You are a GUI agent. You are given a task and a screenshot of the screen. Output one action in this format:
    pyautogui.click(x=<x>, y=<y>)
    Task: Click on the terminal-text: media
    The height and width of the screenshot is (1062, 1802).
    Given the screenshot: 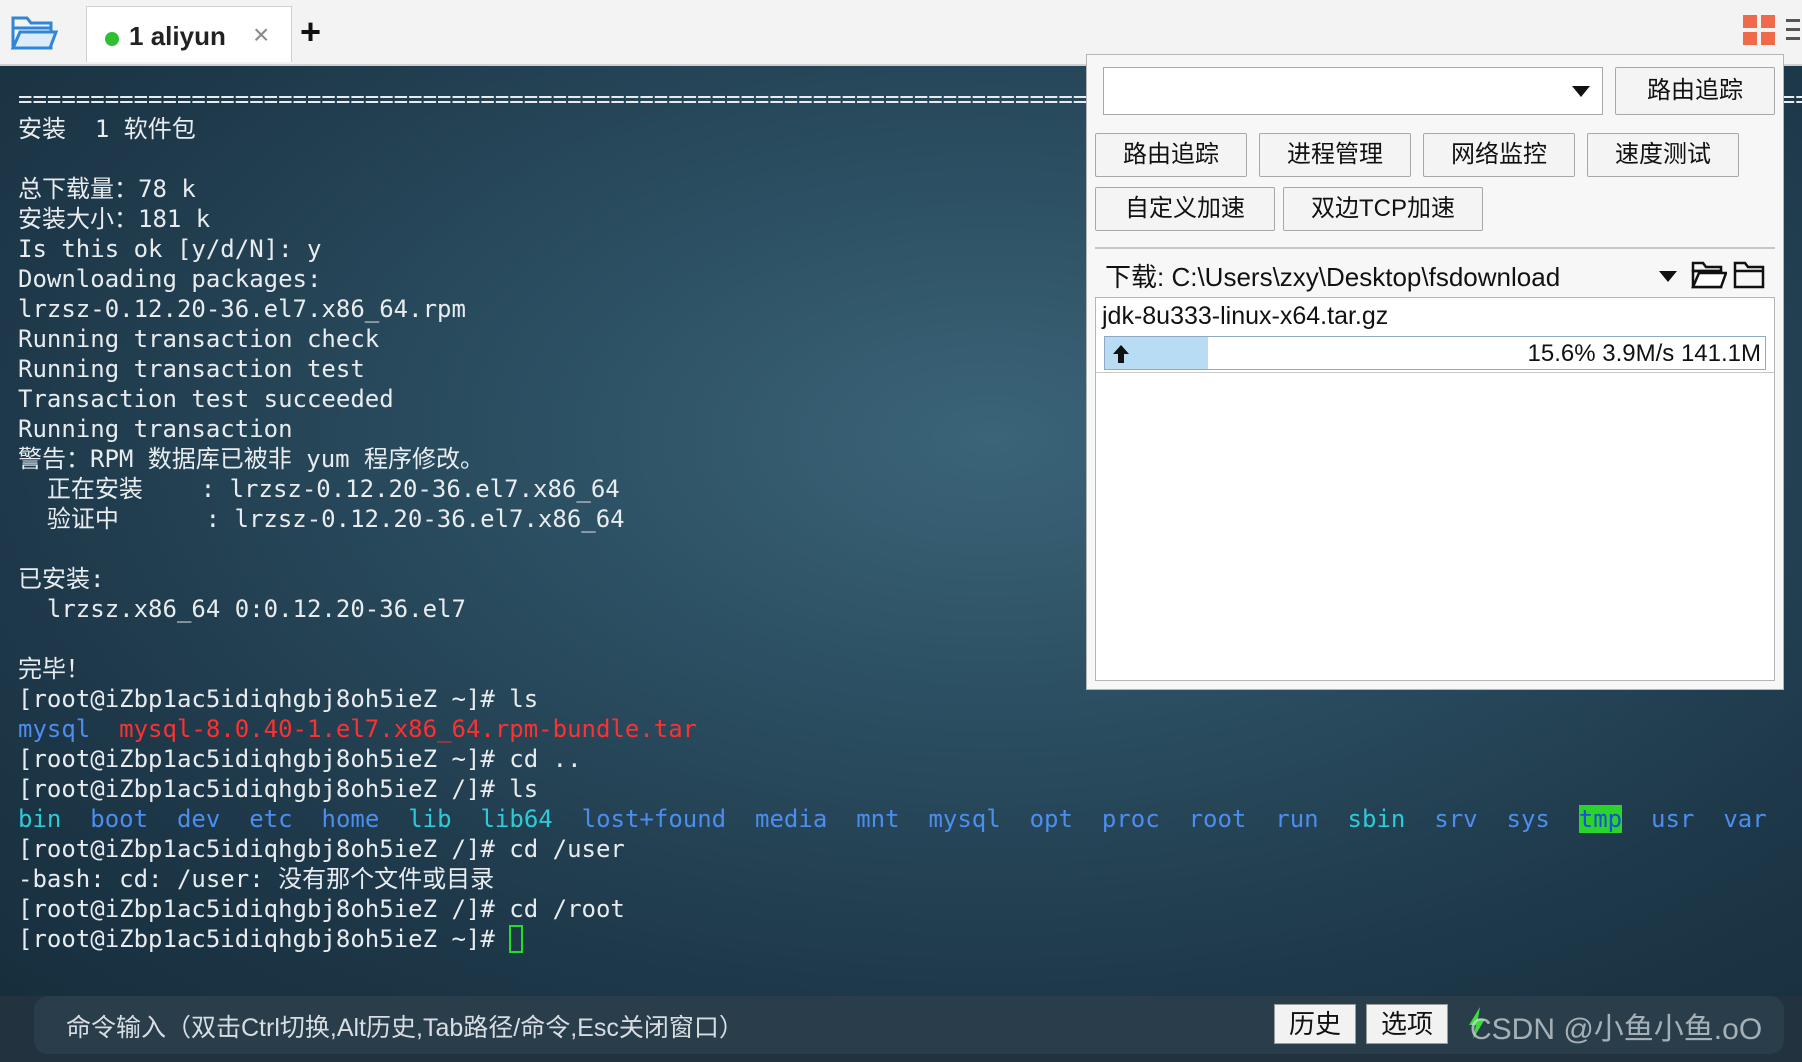 What is the action you would take?
    pyautogui.click(x=791, y=819)
    